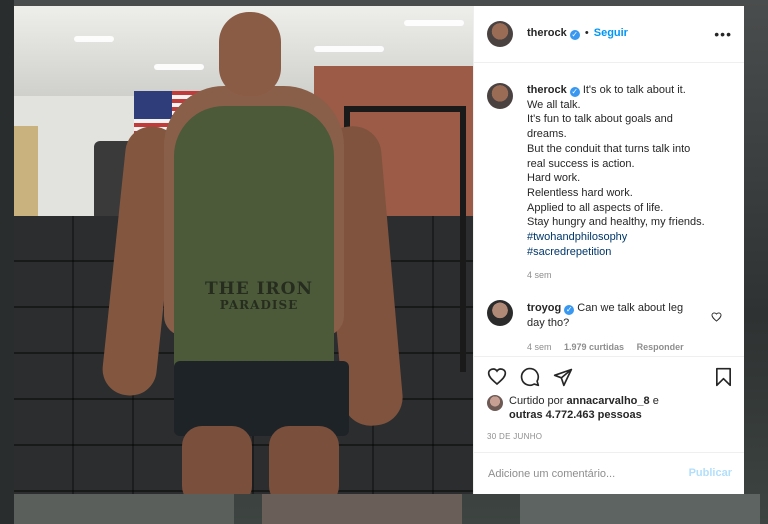 This screenshot has height=524, width=768. Describe the element at coordinates (655, 401) in the screenshot. I see `liked-by-connector: e` at that location.